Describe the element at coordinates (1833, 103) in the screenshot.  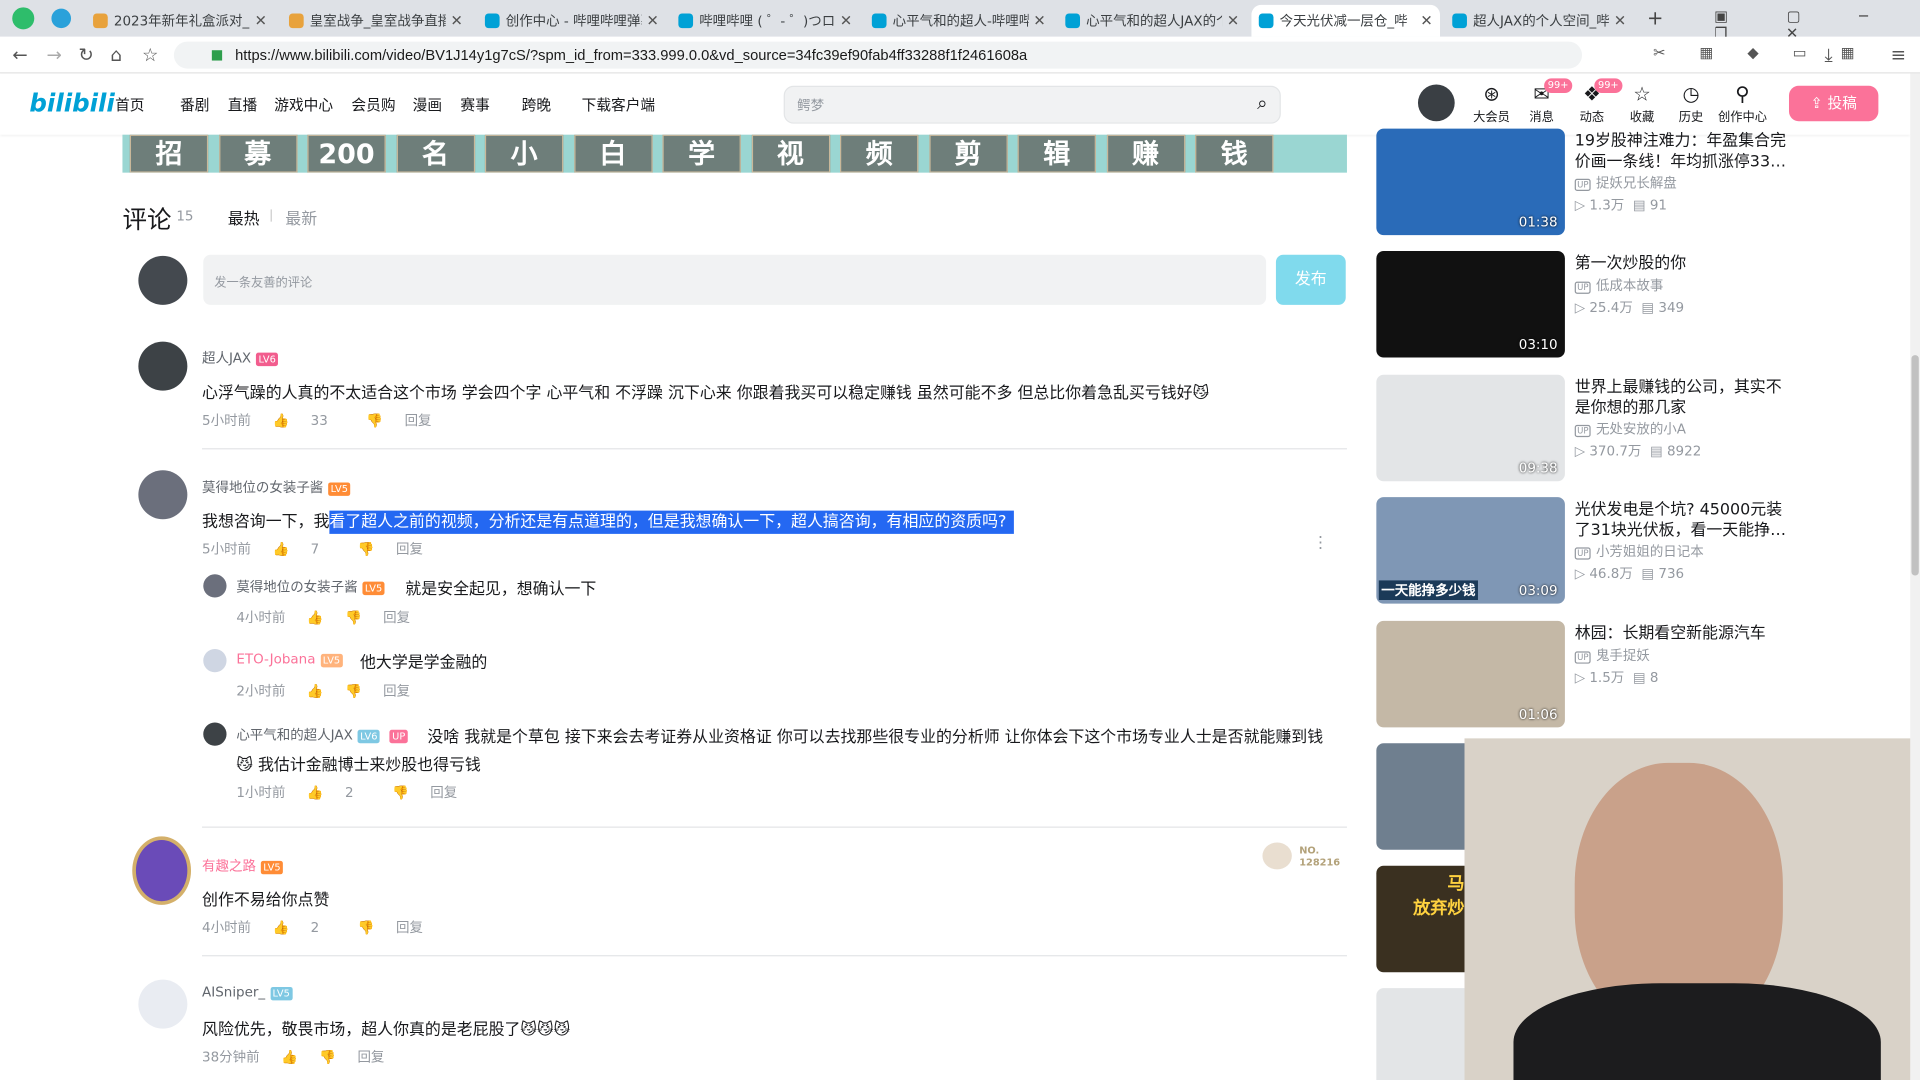
I see `upload-button: ⇪ 投稿` at that location.